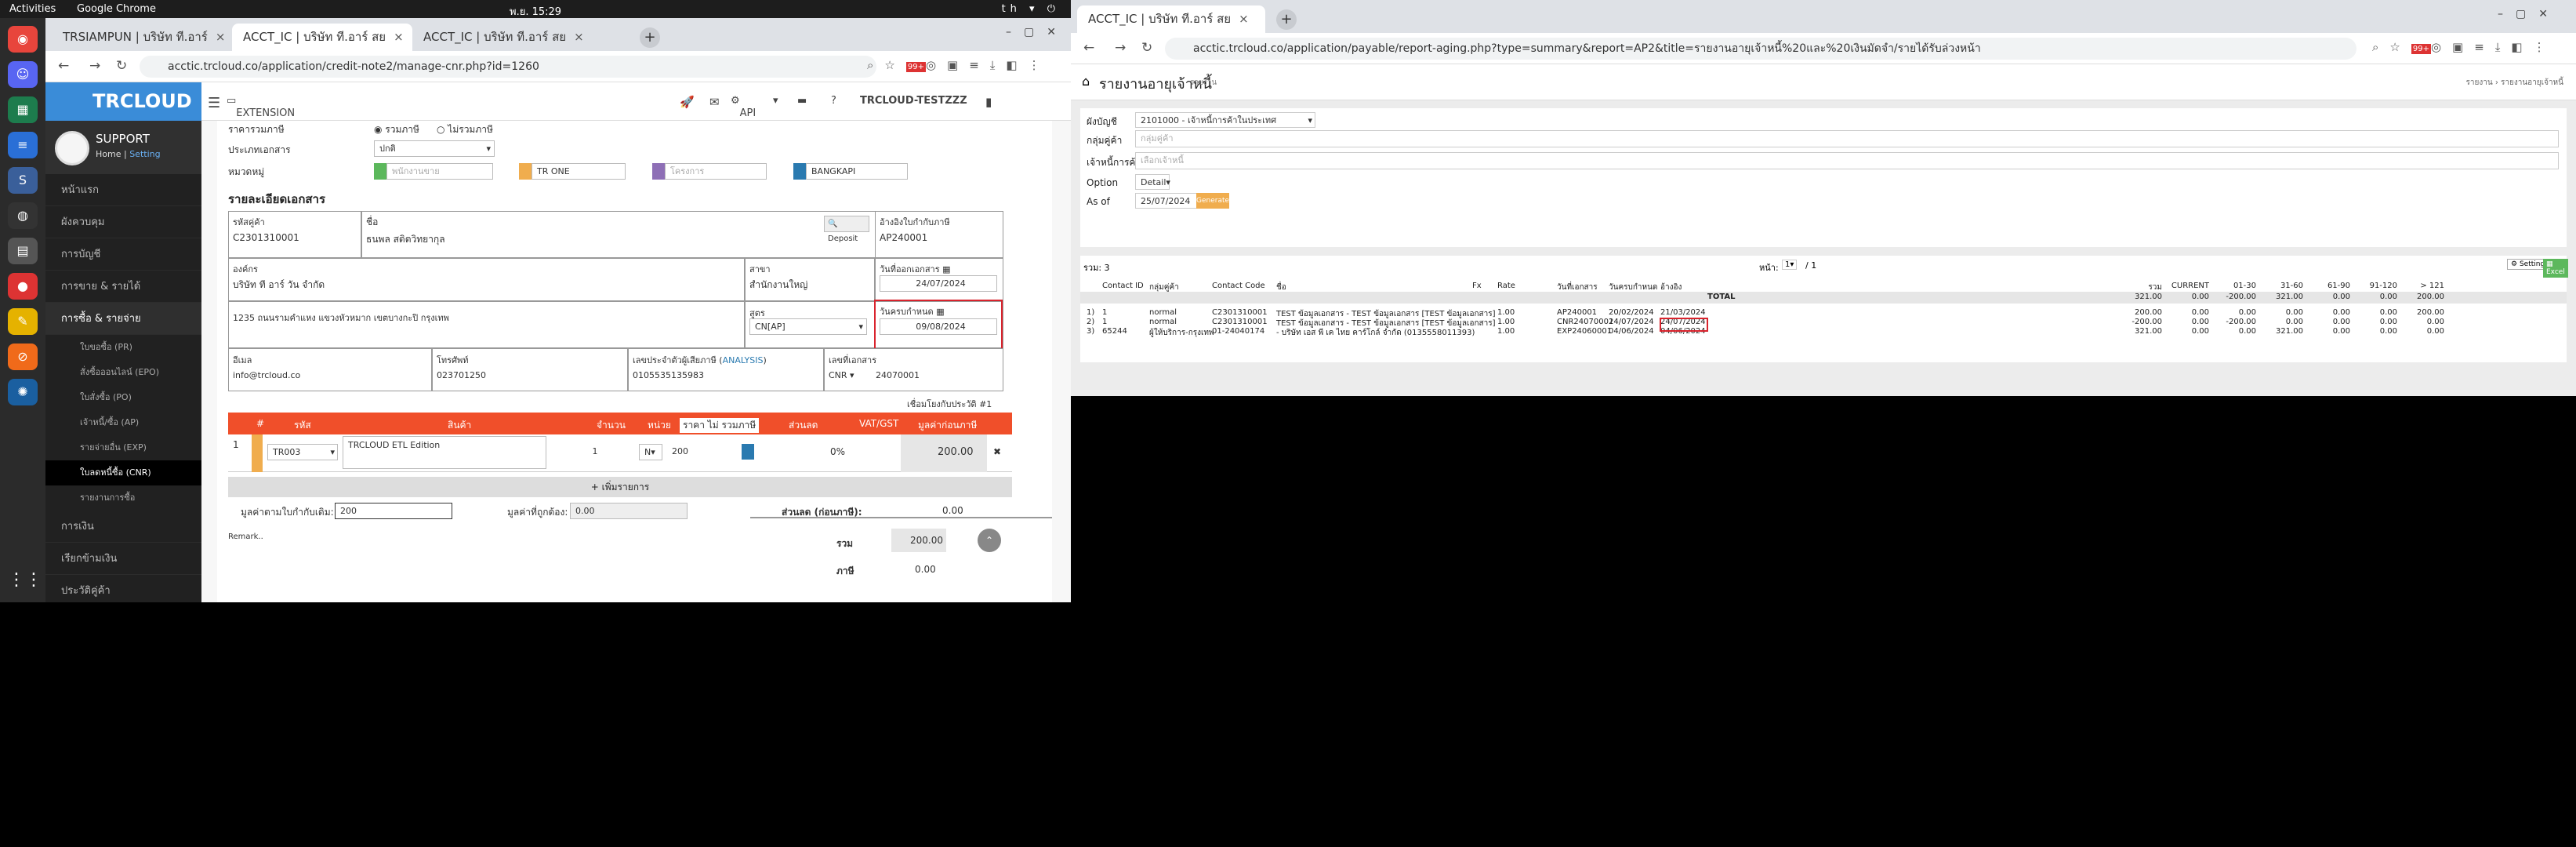  I want to click on chart-select: 2101000 - เจ้าหนี้การค้าในประเทศ ▾, so click(1225, 120).